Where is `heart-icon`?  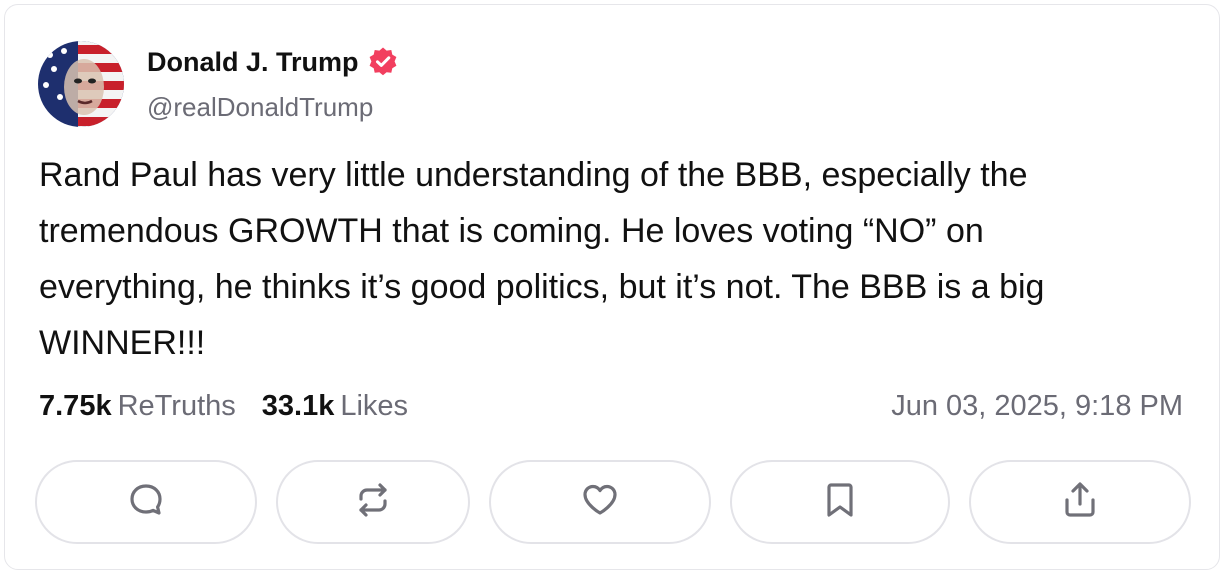
heart-icon is located at coordinates (600, 502).